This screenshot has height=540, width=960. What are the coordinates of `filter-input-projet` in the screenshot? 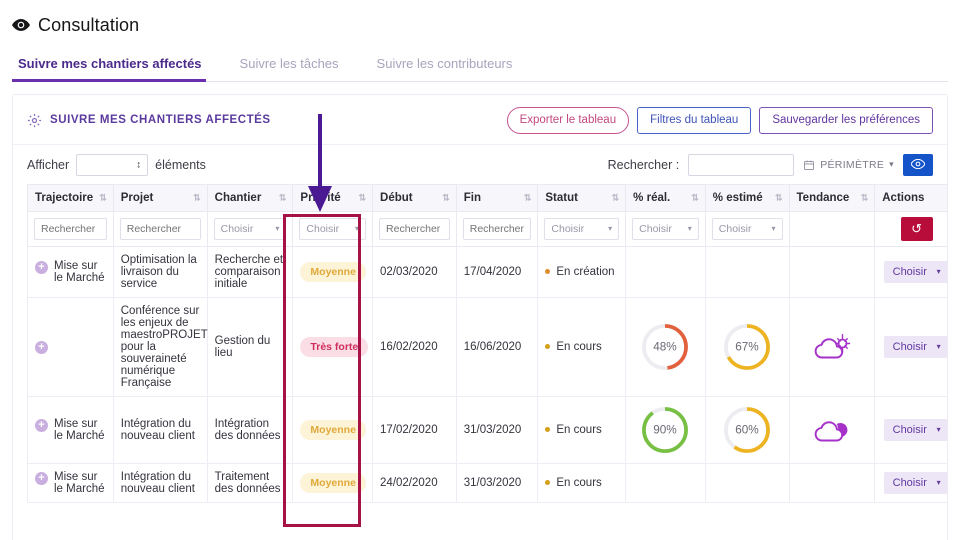 It's located at (160, 228).